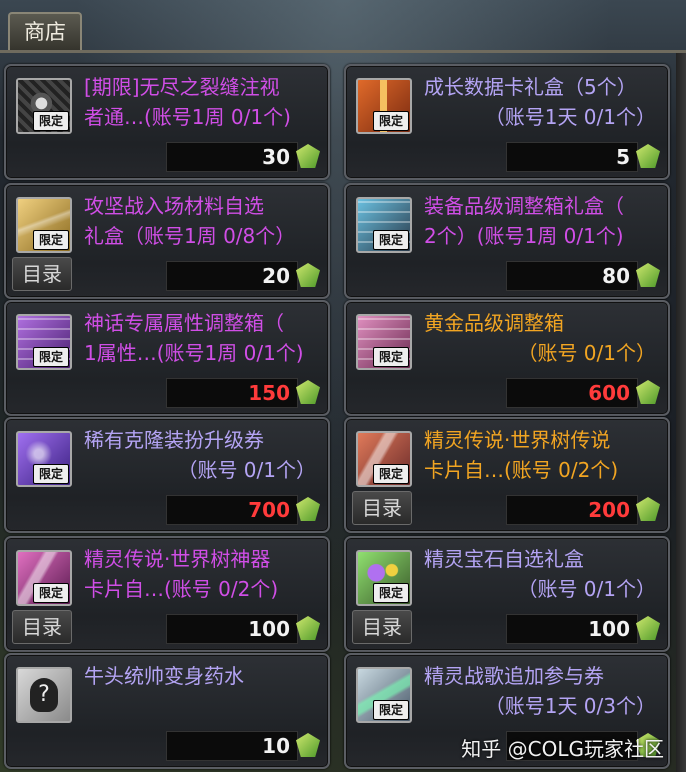  I want to click on item-name: 精灵传说·世界树神器 卡片自…(账号 0/2个), so click(181, 574).